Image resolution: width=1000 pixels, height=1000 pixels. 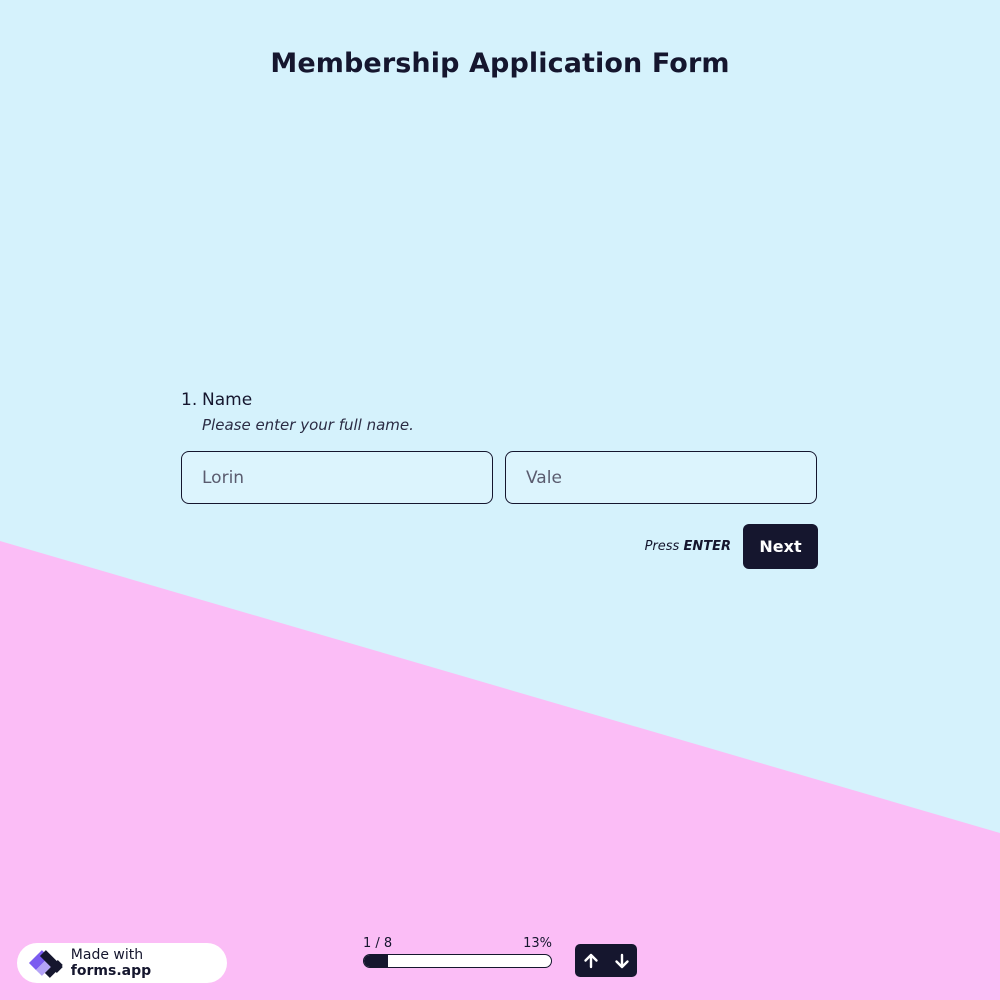 I want to click on made-with-forms-app-badge: Made with forms.app, so click(x=122, y=963).